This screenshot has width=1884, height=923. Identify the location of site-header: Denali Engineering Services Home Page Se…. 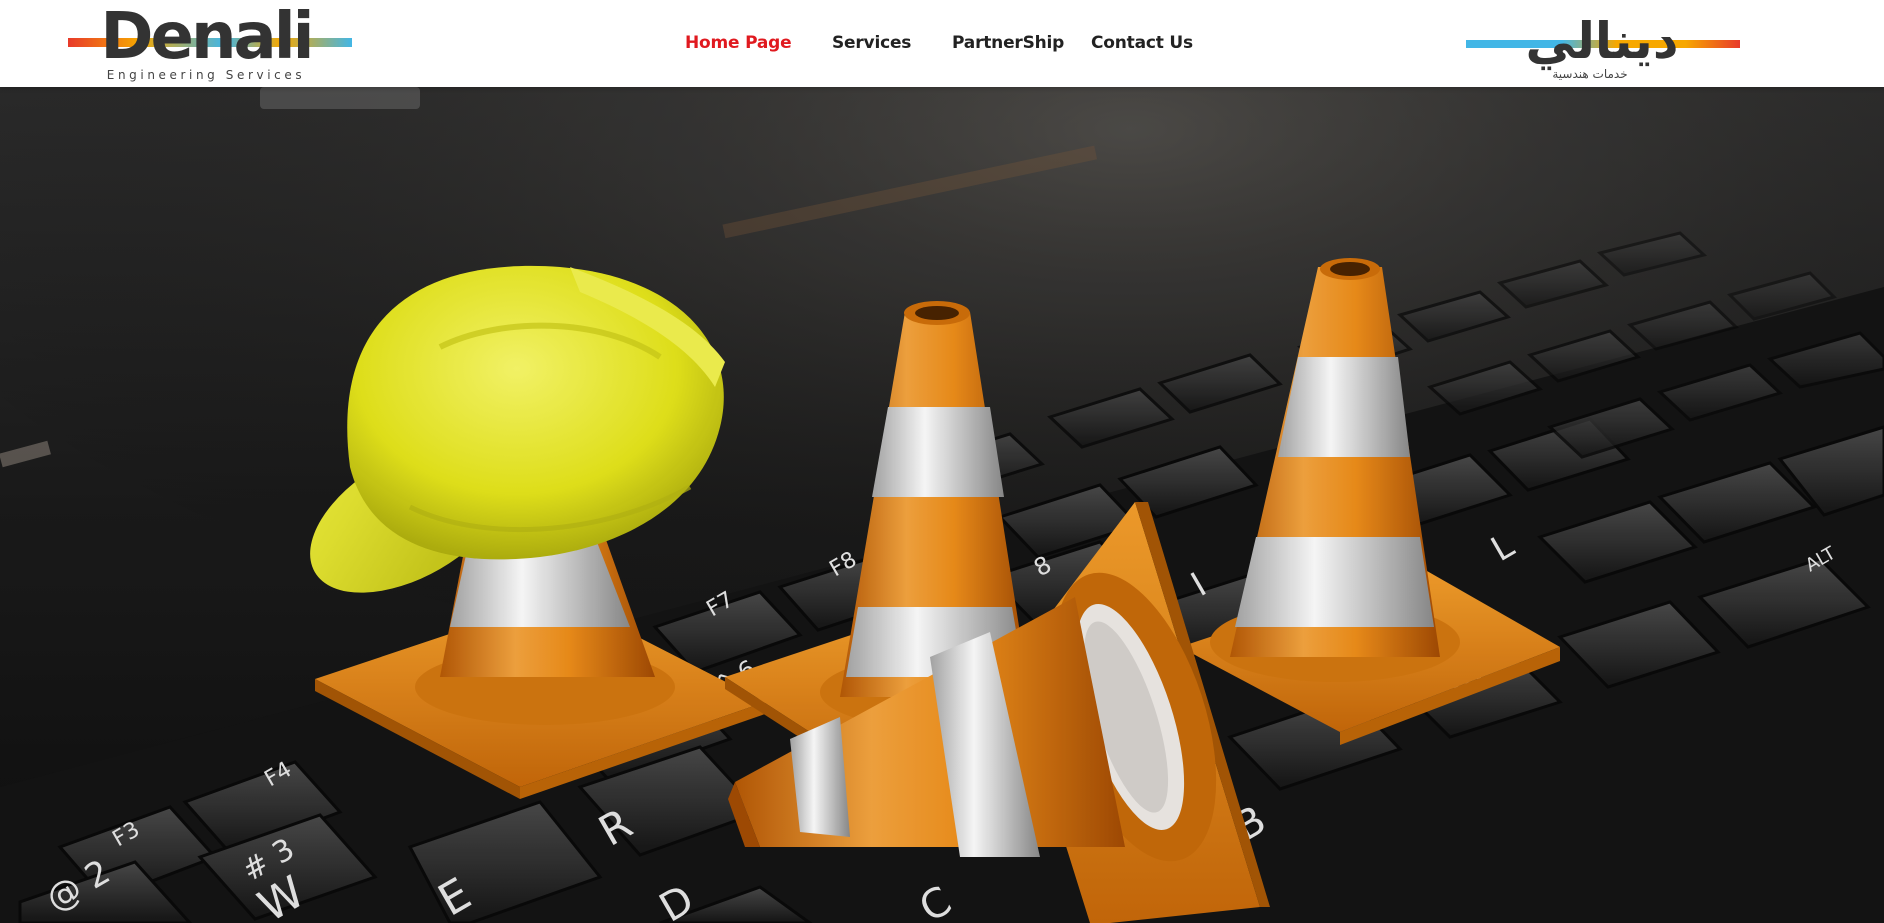
(942, 43).